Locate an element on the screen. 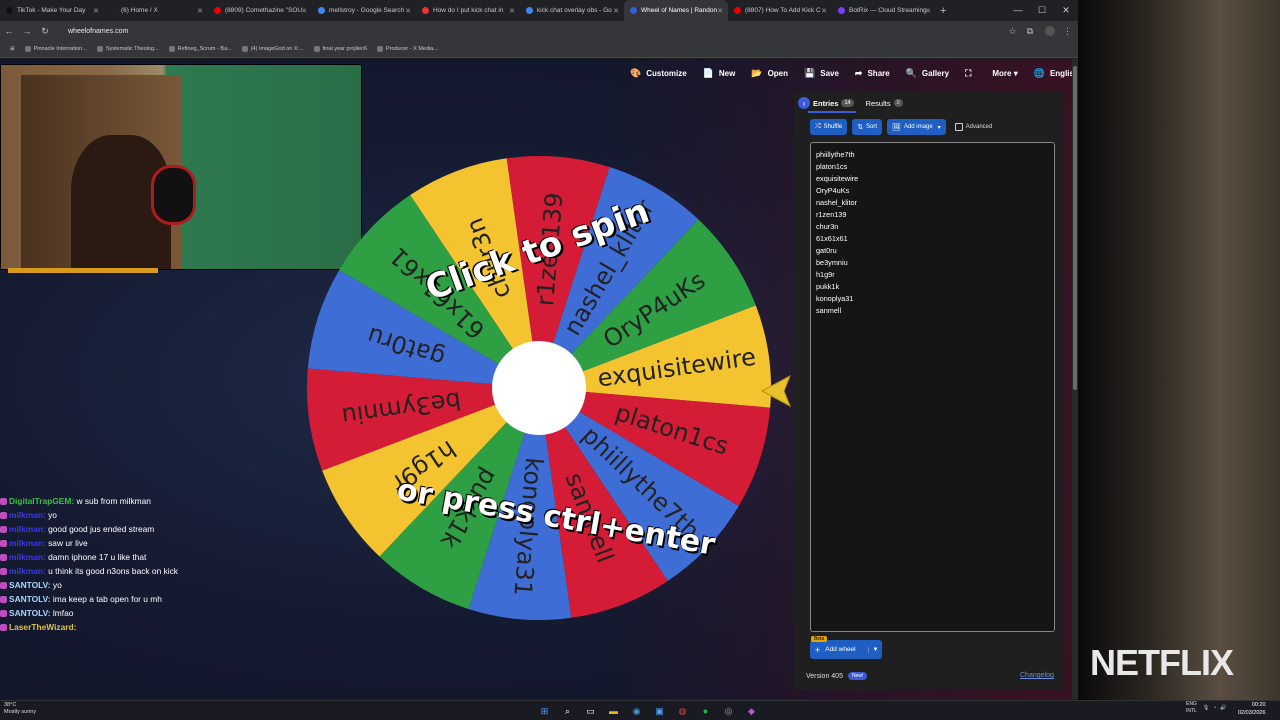  back-icon: ← is located at coordinates (9, 31).